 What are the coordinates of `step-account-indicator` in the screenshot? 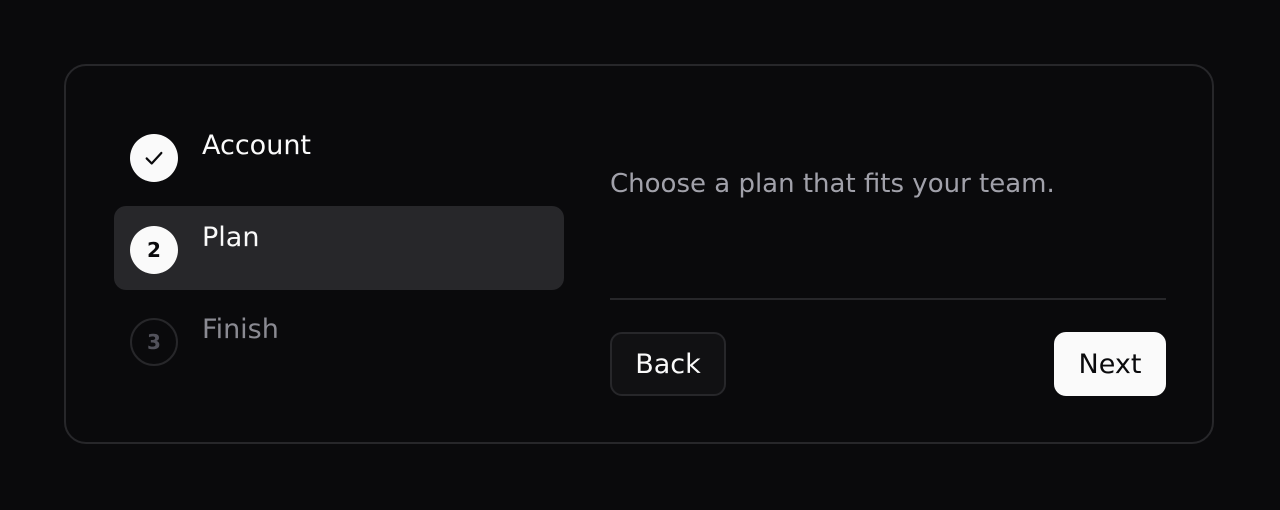 It's located at (154, 158).